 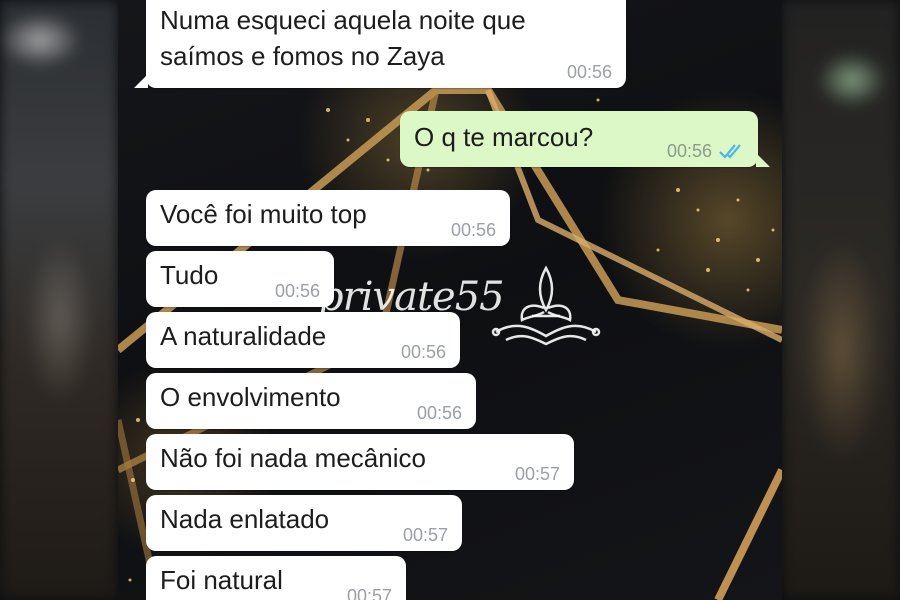 I want to click on message-text: Não foi nada mecânico, so click(x=293, y=458).